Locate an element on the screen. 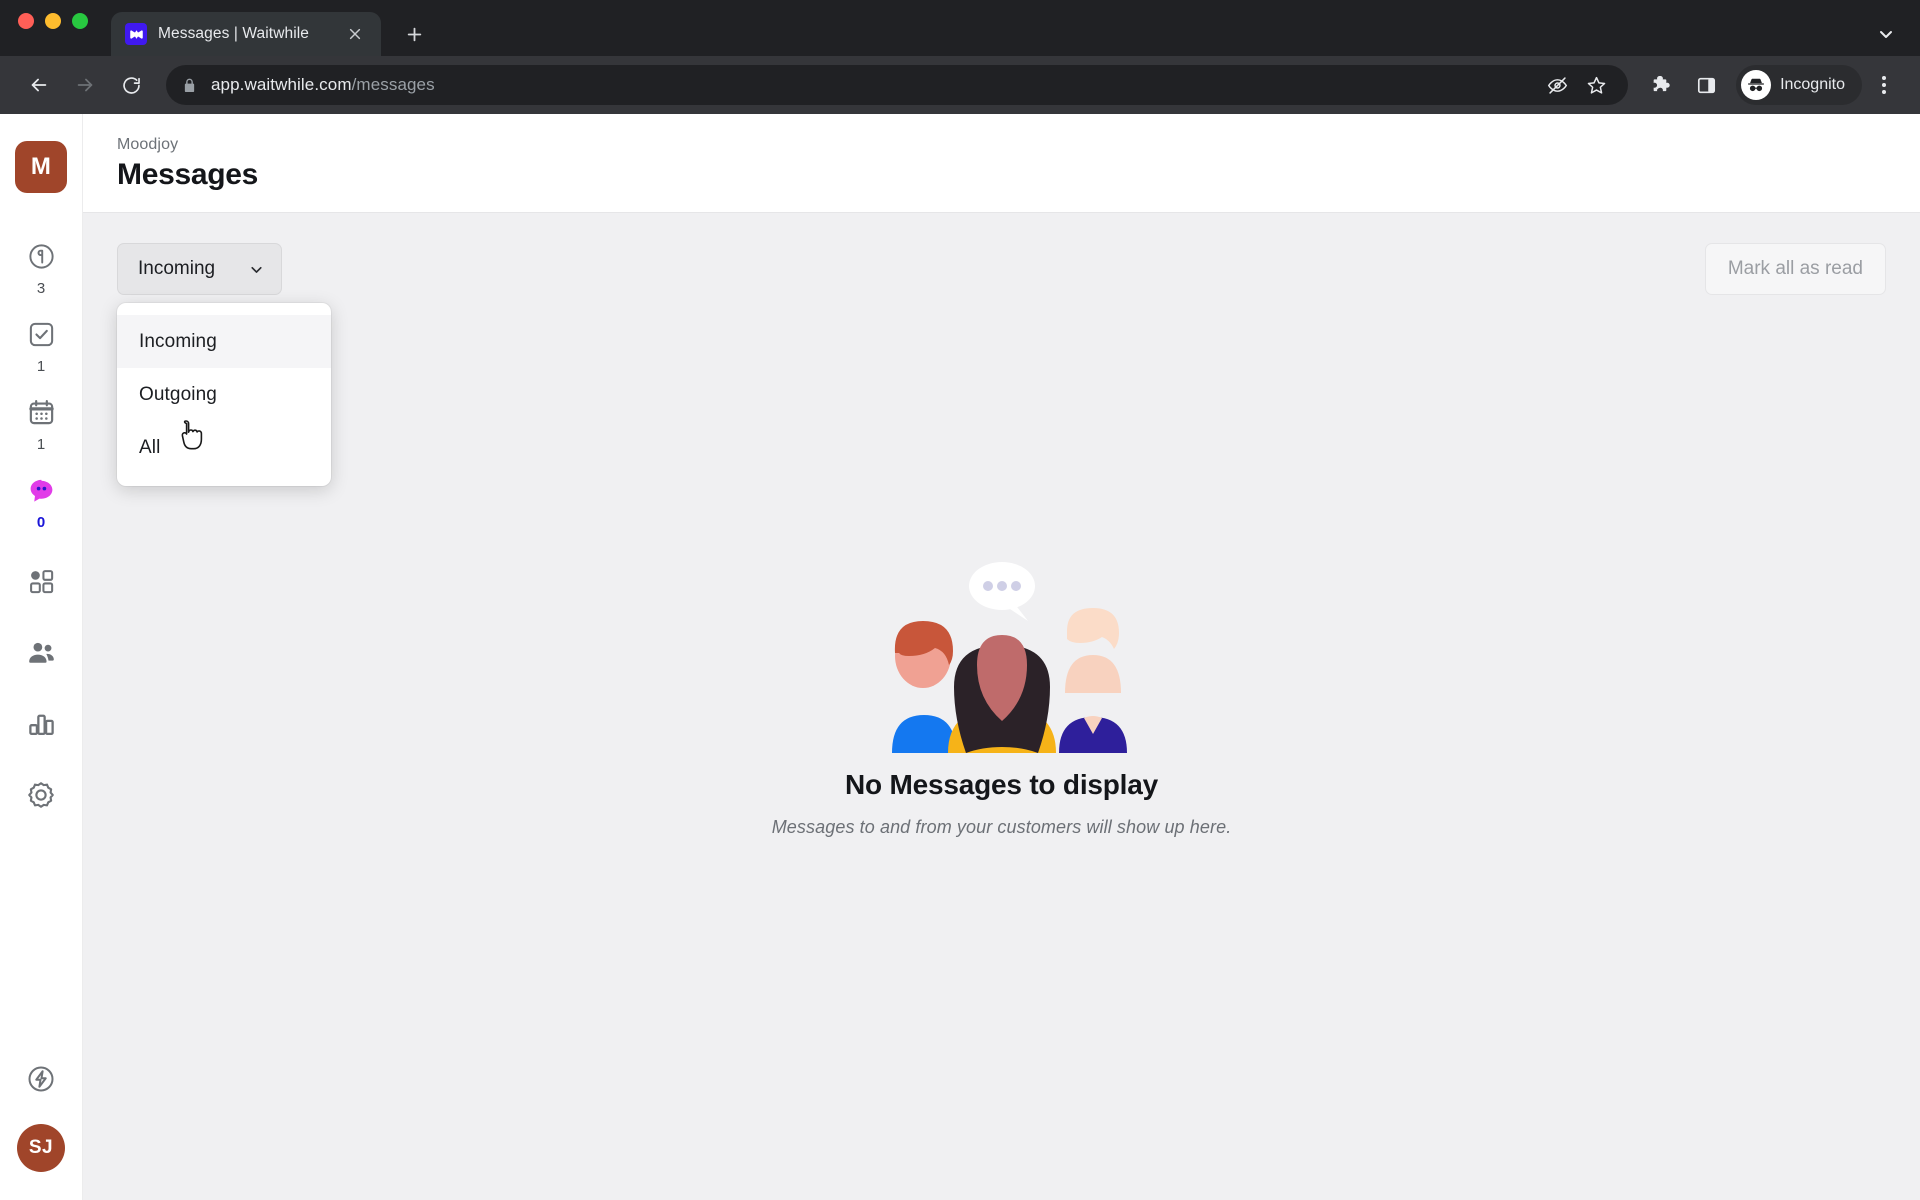 The height and width of the screenshot is (1200, 1920). sidebar-item-waitlist: 3 is located at coordinates (41, 268).